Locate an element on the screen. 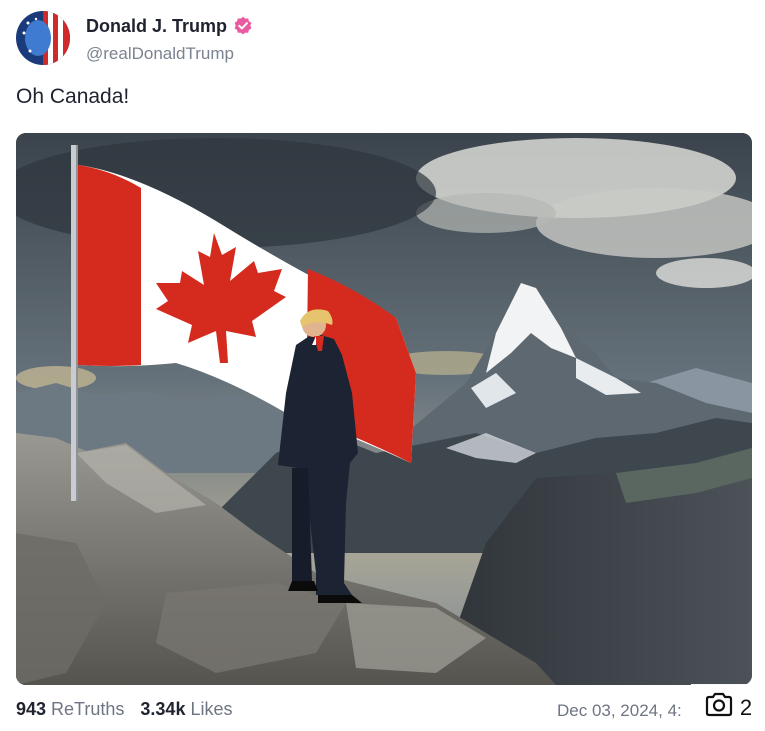  avatar is located at coordinates (43, 38).